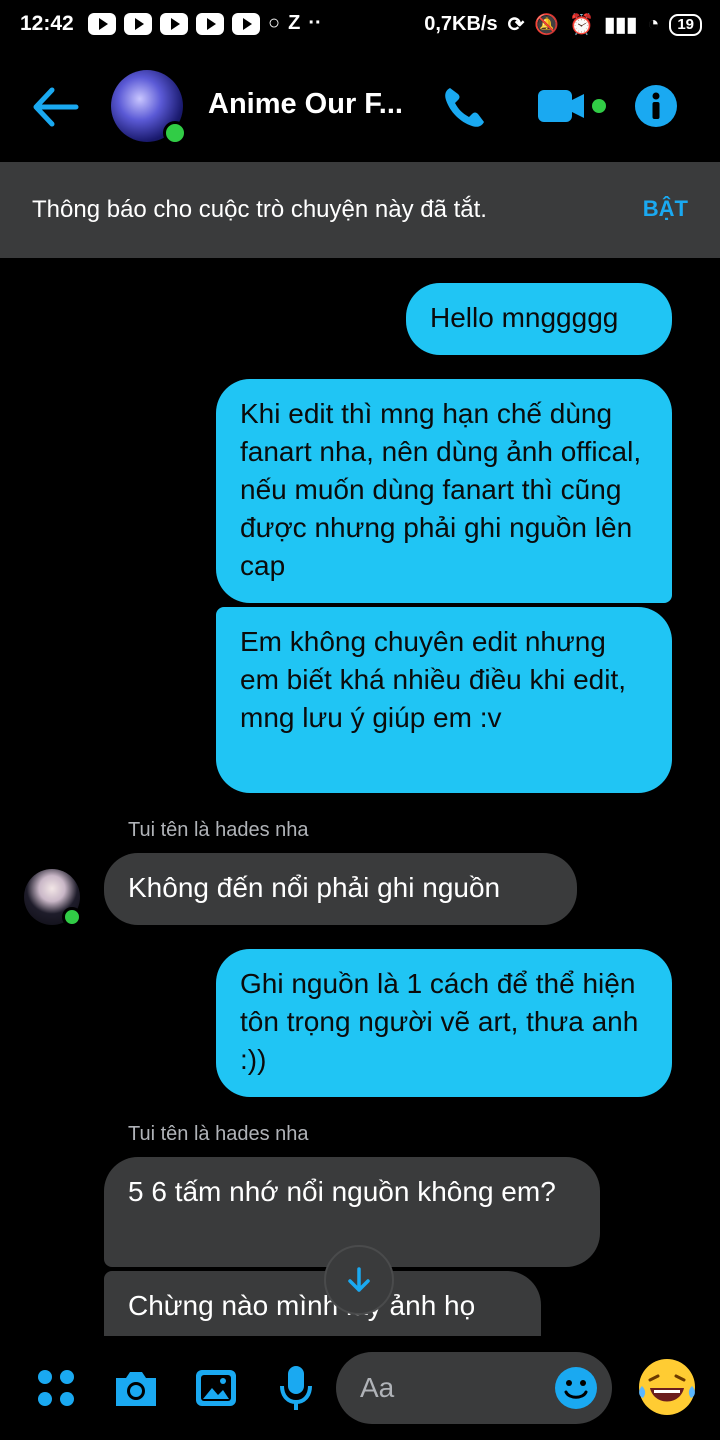 This screenshot has width=720, height=1440. I want to click on apps-icon, so click(56, 1388).